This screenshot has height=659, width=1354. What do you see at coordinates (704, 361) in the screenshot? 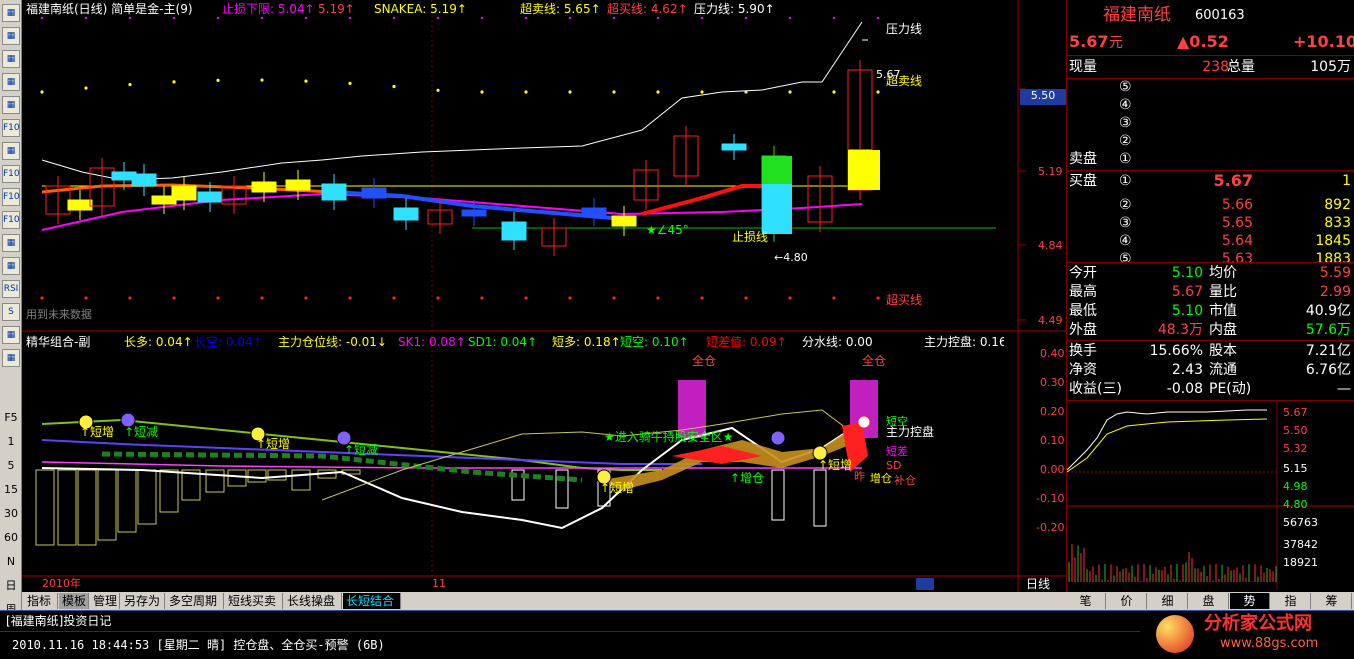
I see `label-full-position-1: 全仓` at bounding box center [704, 361].